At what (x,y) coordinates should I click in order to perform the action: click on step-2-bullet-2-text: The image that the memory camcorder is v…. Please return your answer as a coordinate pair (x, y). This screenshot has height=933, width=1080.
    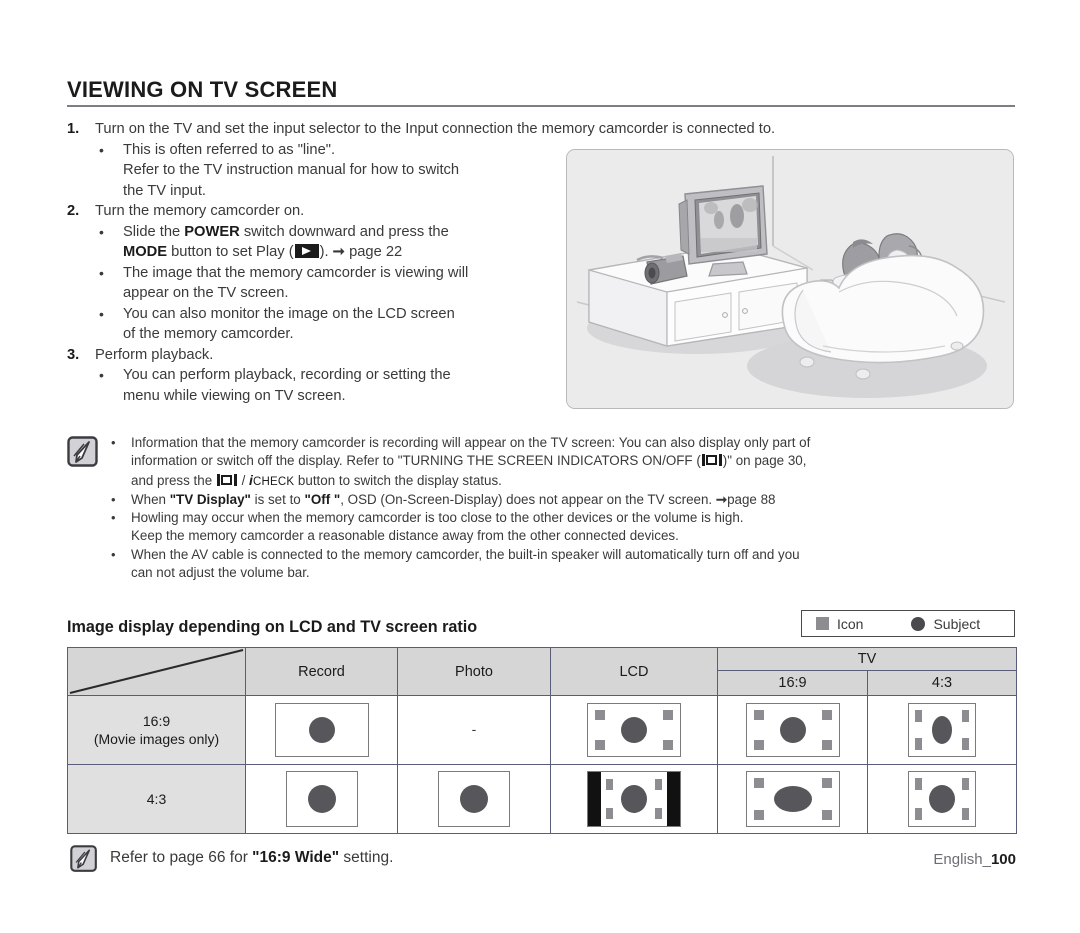
    Looking at the image, I should click on (338, 283).